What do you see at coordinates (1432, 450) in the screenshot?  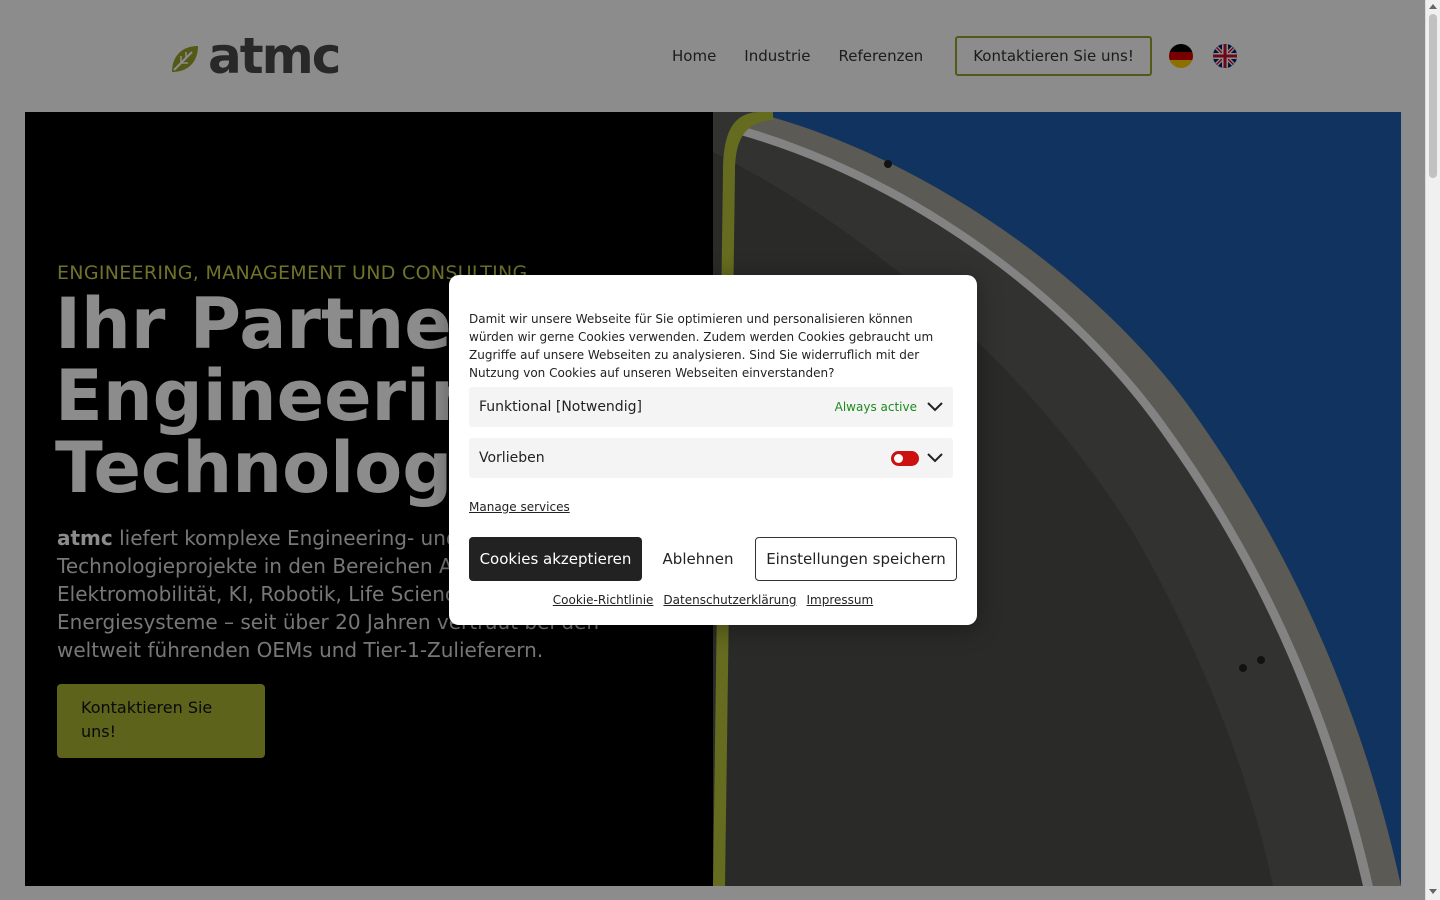 I see `scrollbar` at bounding box center [1432, 450].